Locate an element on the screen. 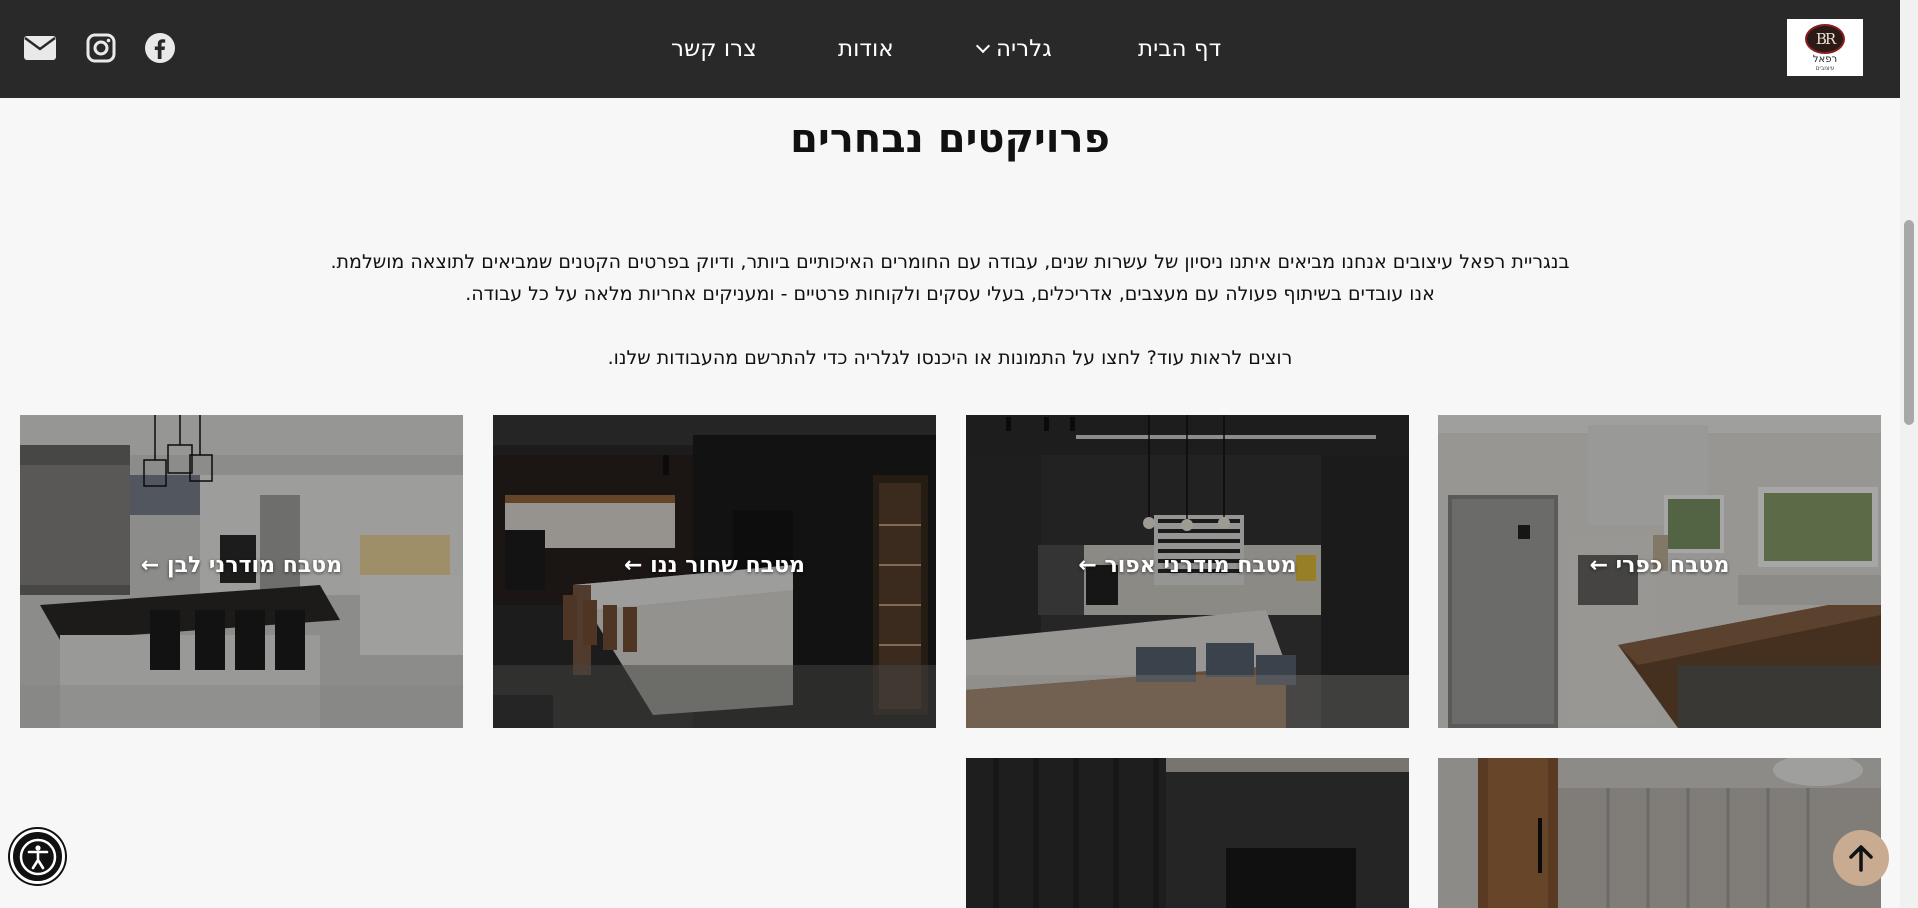  accessibility-icon is located at coordinates (37, 856).